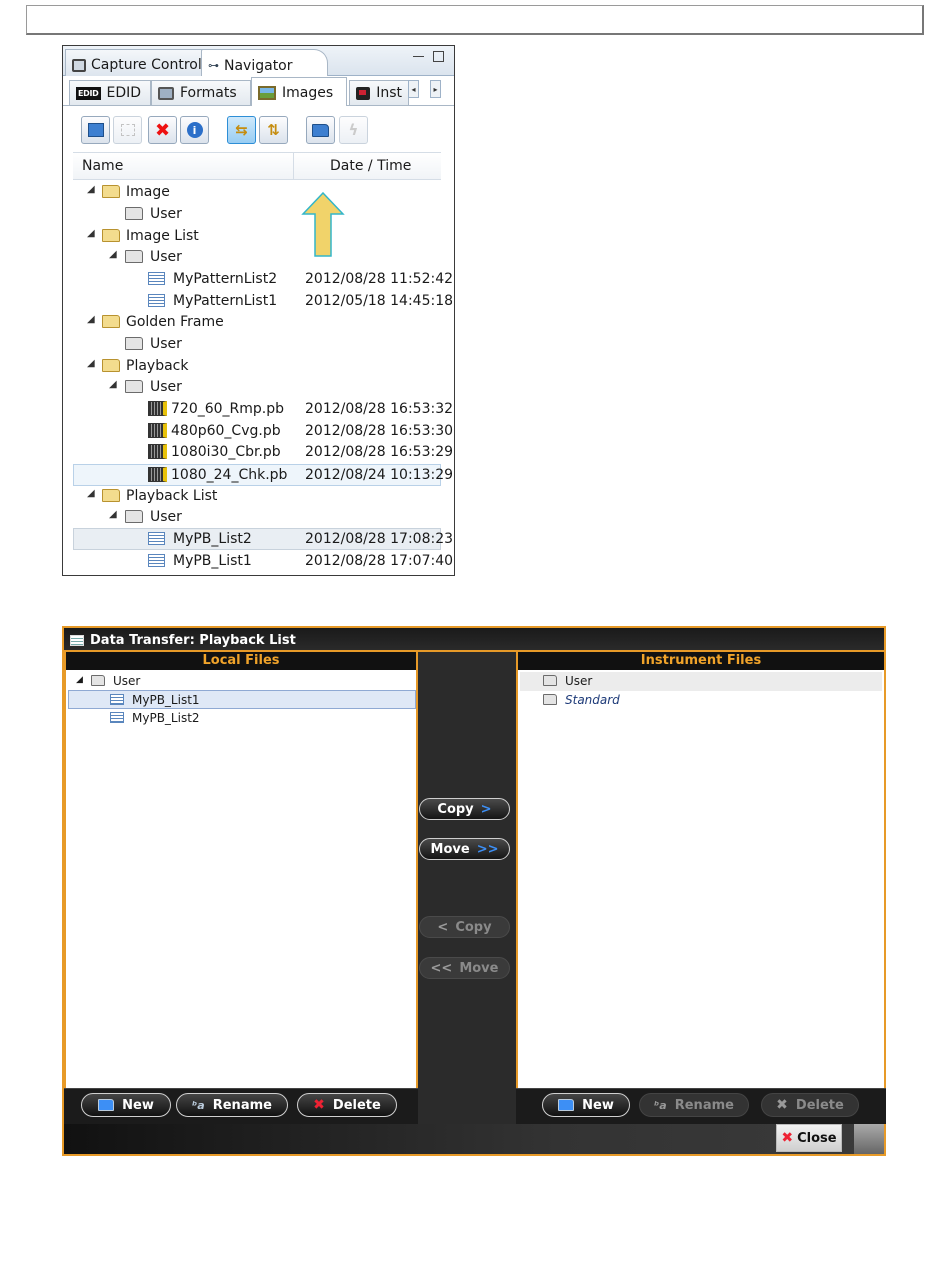 This screenshot has height=1267, width=950. Describe the element at coordinates (819, 1105) in the screenshot. I see `delete-label: Delete` at that location.